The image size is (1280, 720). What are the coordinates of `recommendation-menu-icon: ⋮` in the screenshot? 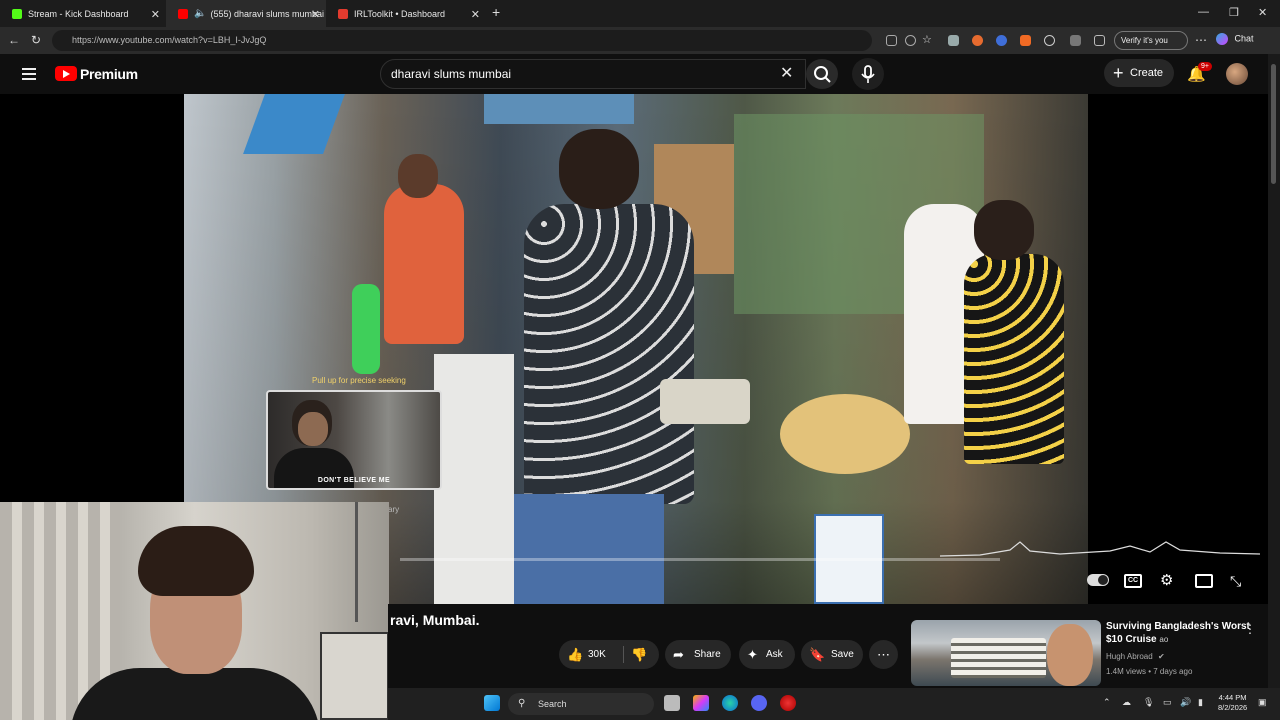 It's located at (1250, 629).